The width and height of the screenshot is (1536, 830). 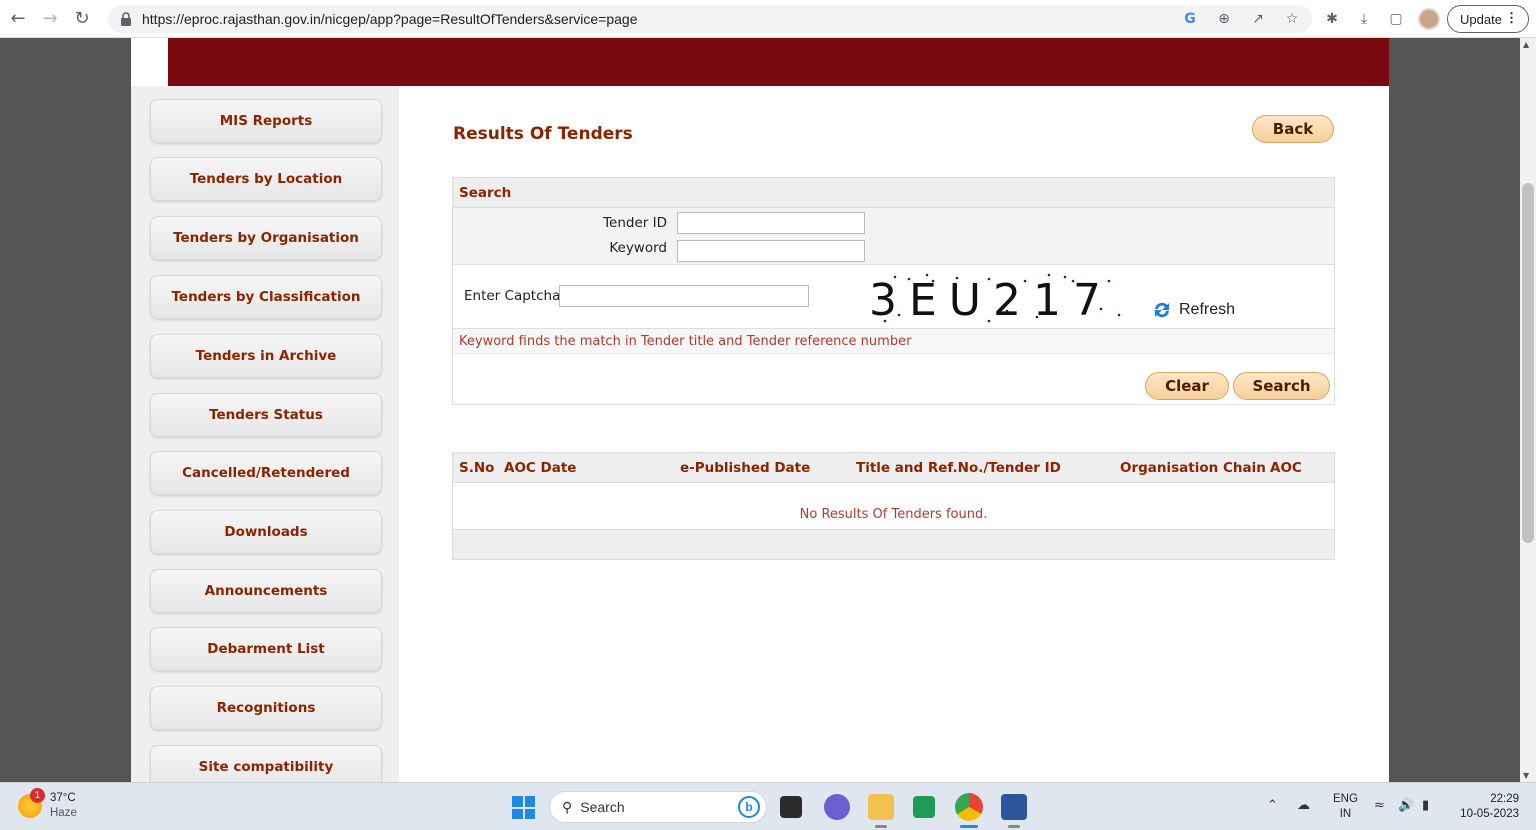 What do you see at coordinates (512, 296) in the screenshot?
I see `captcha-label: Enter Captcha` at bounding box center [512, 296].